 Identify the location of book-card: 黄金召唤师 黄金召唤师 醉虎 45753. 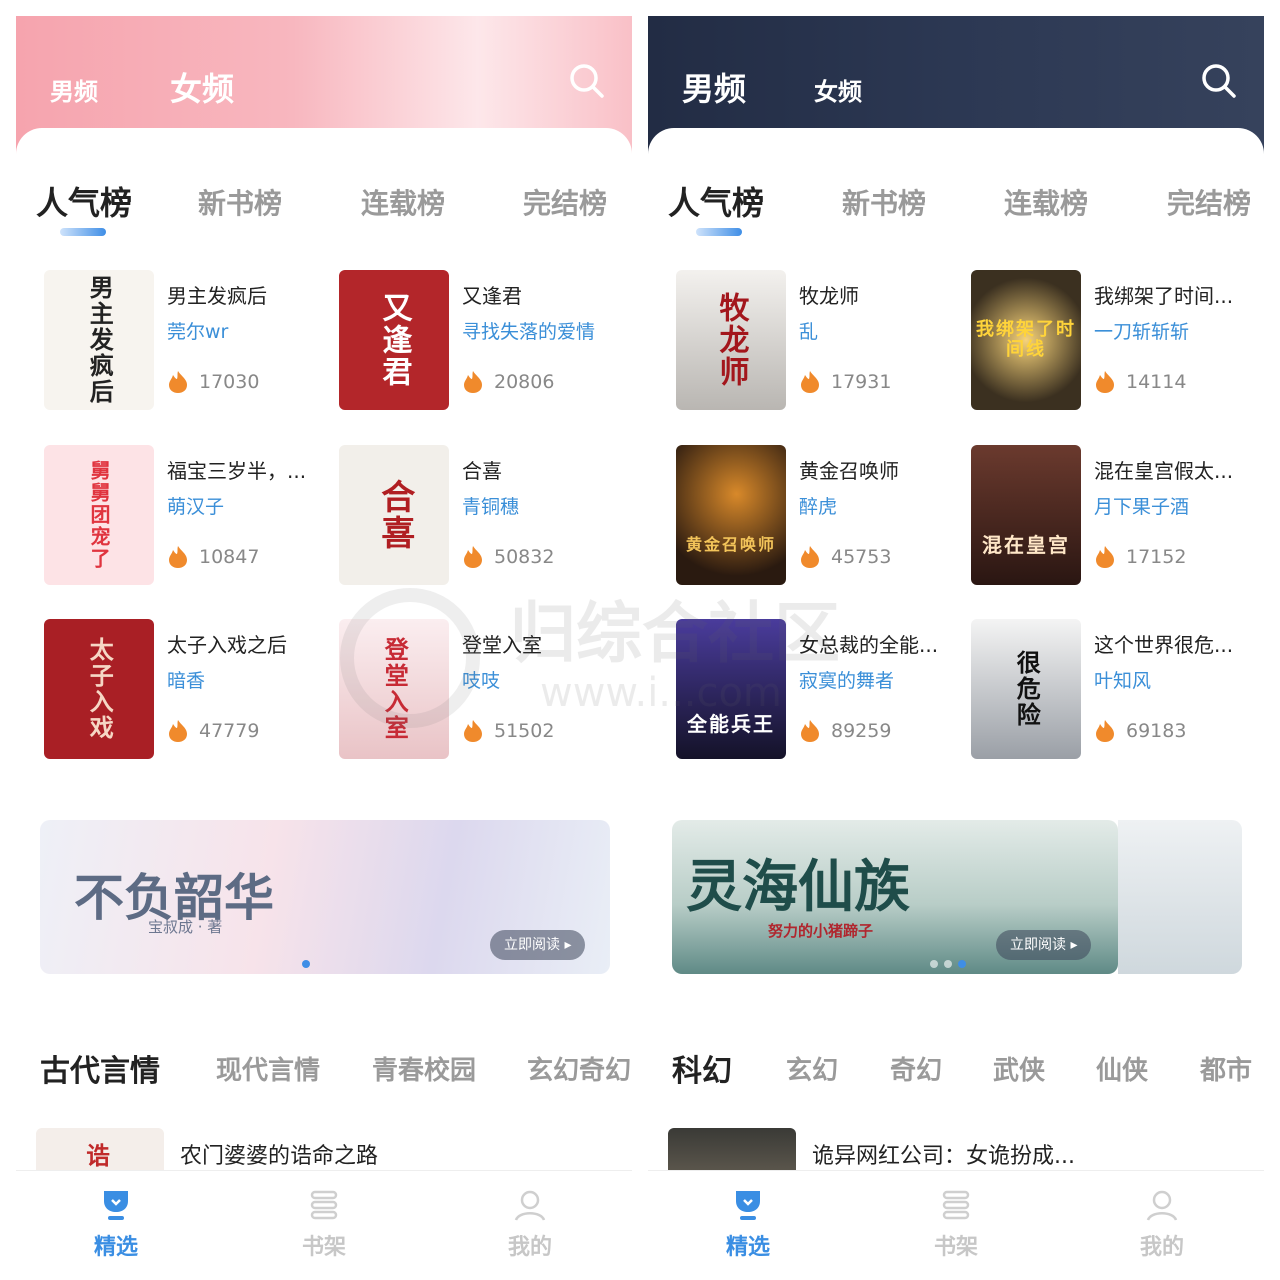
(821, 515).